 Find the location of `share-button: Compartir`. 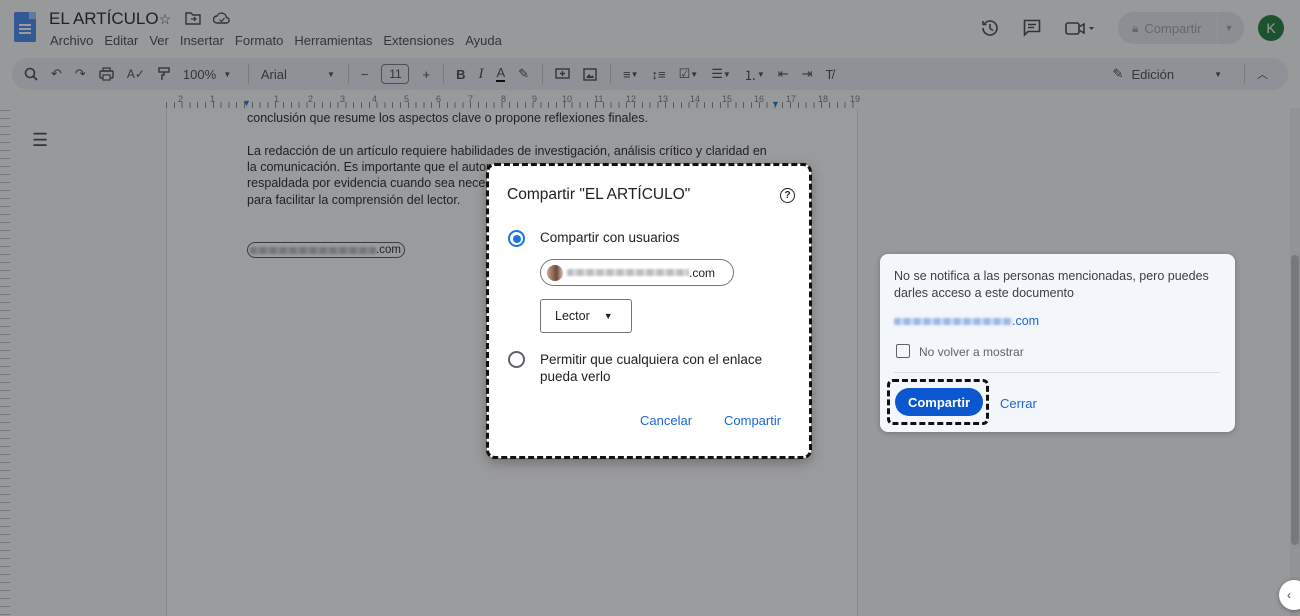

share-button: Compartir is located at coordinates (752, 420).